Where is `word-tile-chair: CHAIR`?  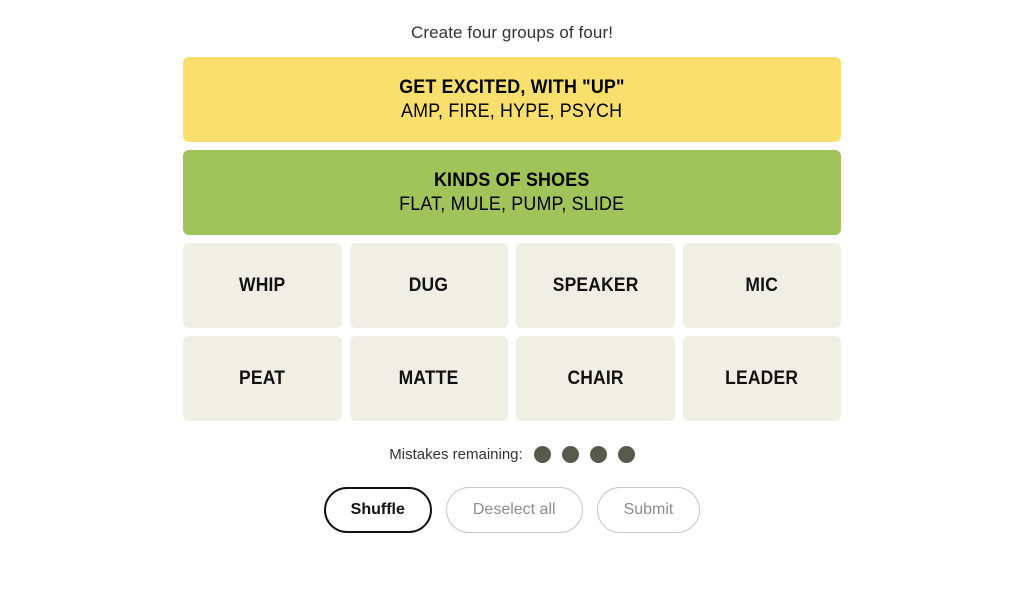 word-tile-chair: CHAIR is located at coordinates (595, 378).